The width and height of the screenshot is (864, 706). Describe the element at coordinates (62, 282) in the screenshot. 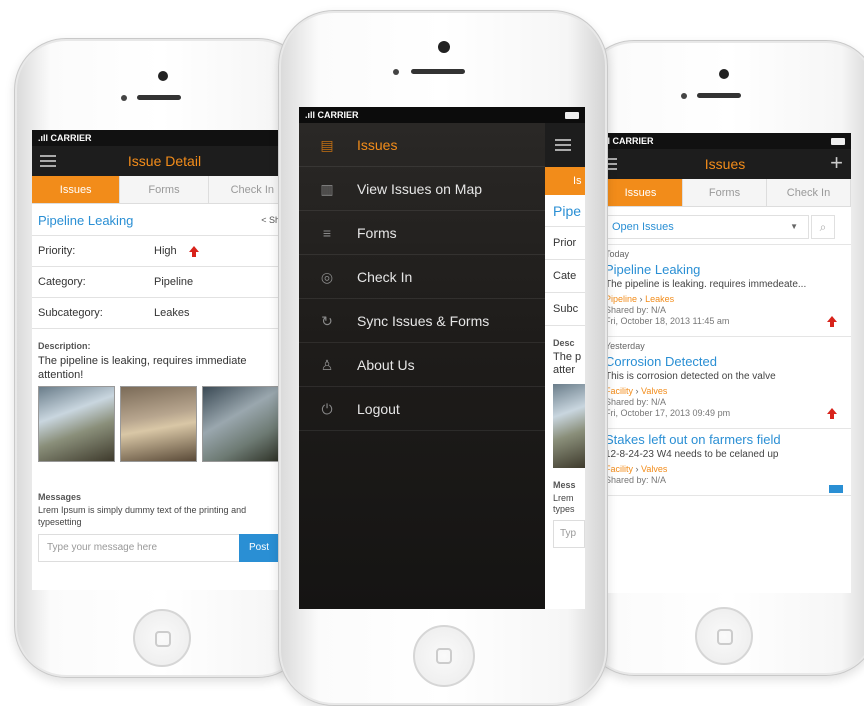

I see `category-label: Category:` at that location.